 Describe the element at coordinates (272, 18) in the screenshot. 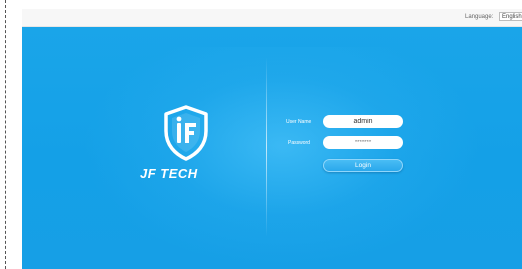

I see `top-bar: Language: English` at that location.